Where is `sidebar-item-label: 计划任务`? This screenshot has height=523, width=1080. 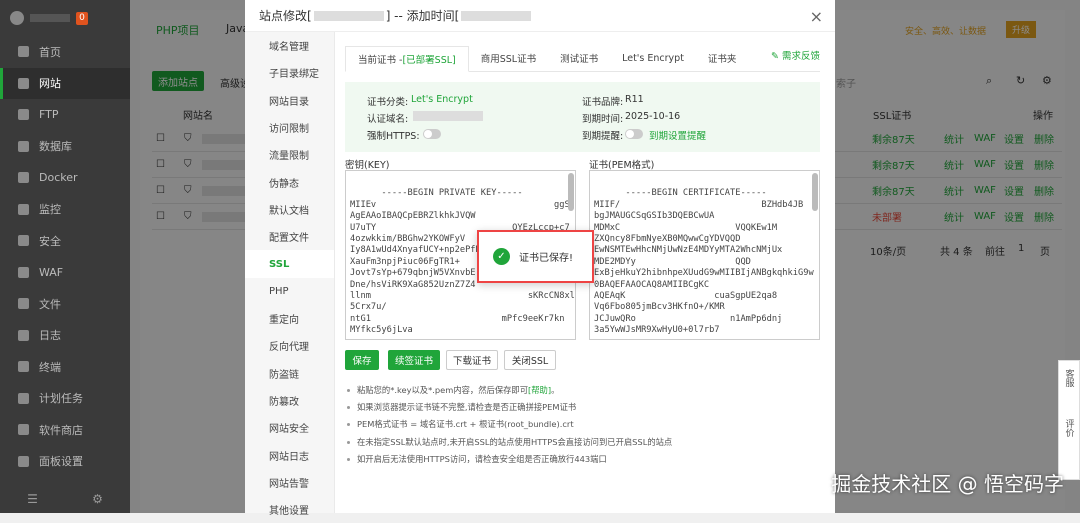 sidebar-item-label: 计划任务 is located at coordinates (61, 399).